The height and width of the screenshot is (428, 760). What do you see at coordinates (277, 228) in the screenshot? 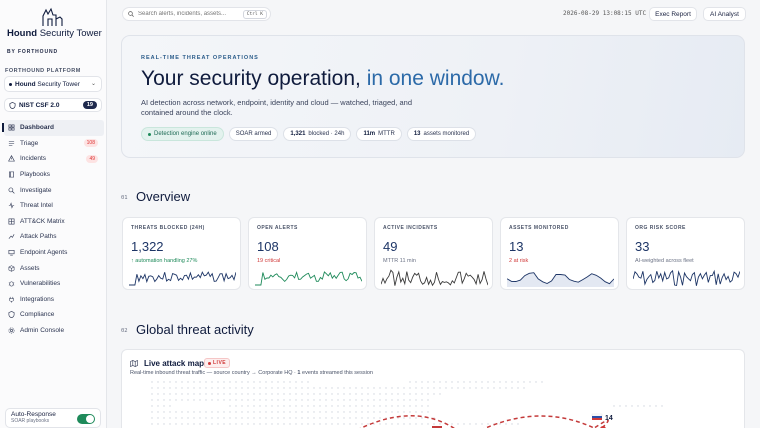
I see `kpi-label: OPEN ALERTS` at bounding box center [277, 228].